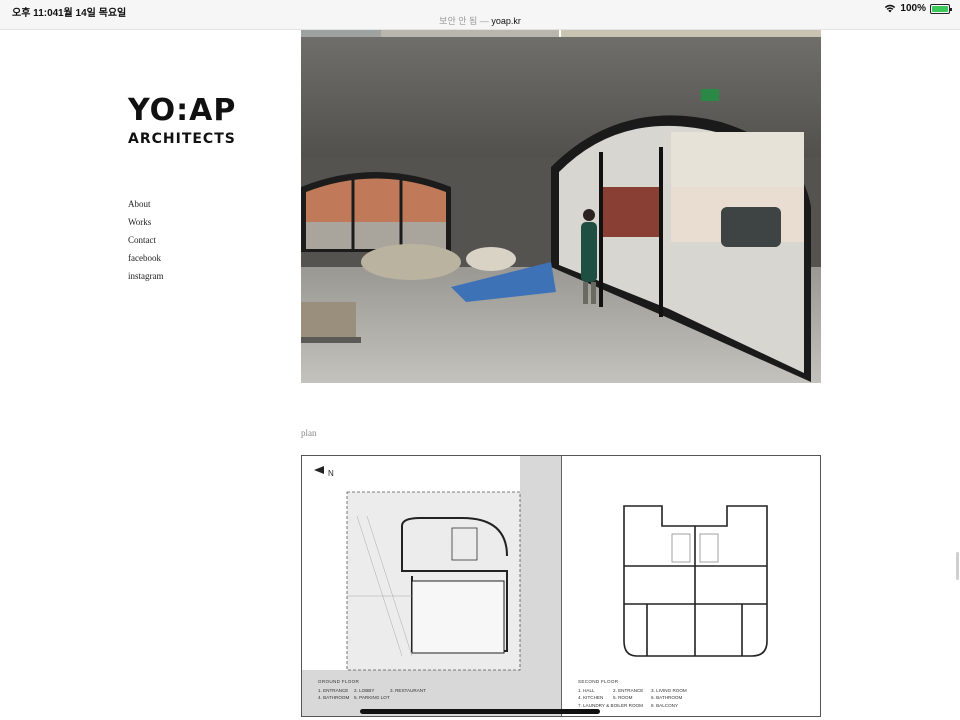  What do you see at coordinates (408, 691) in the screenshot?
I see `legend-item: 3. RESTAURANT` at bounding box center [408, 691].